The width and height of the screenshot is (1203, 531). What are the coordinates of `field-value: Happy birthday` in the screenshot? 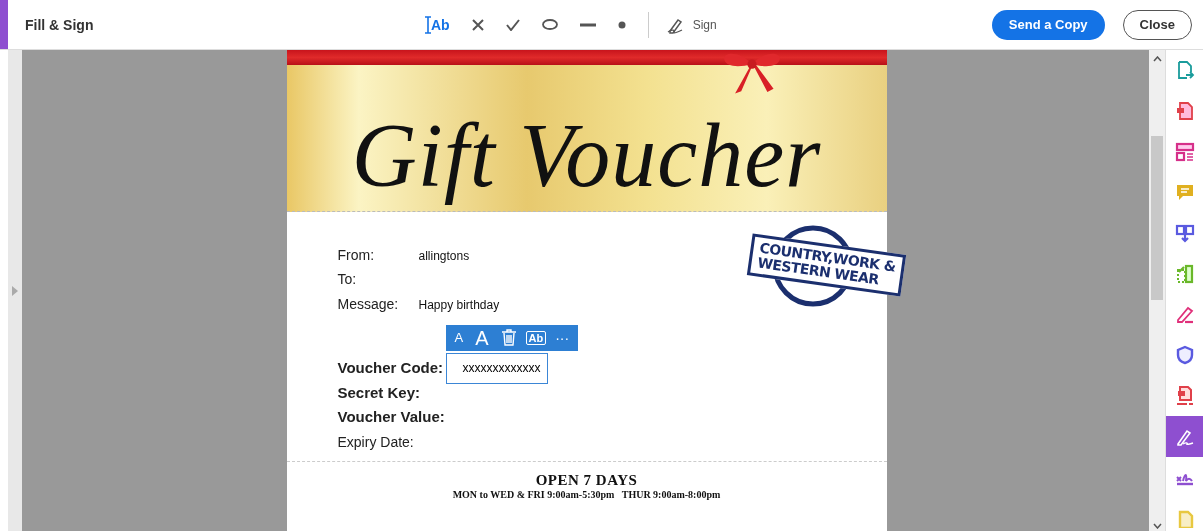 It's located at (459, 304).